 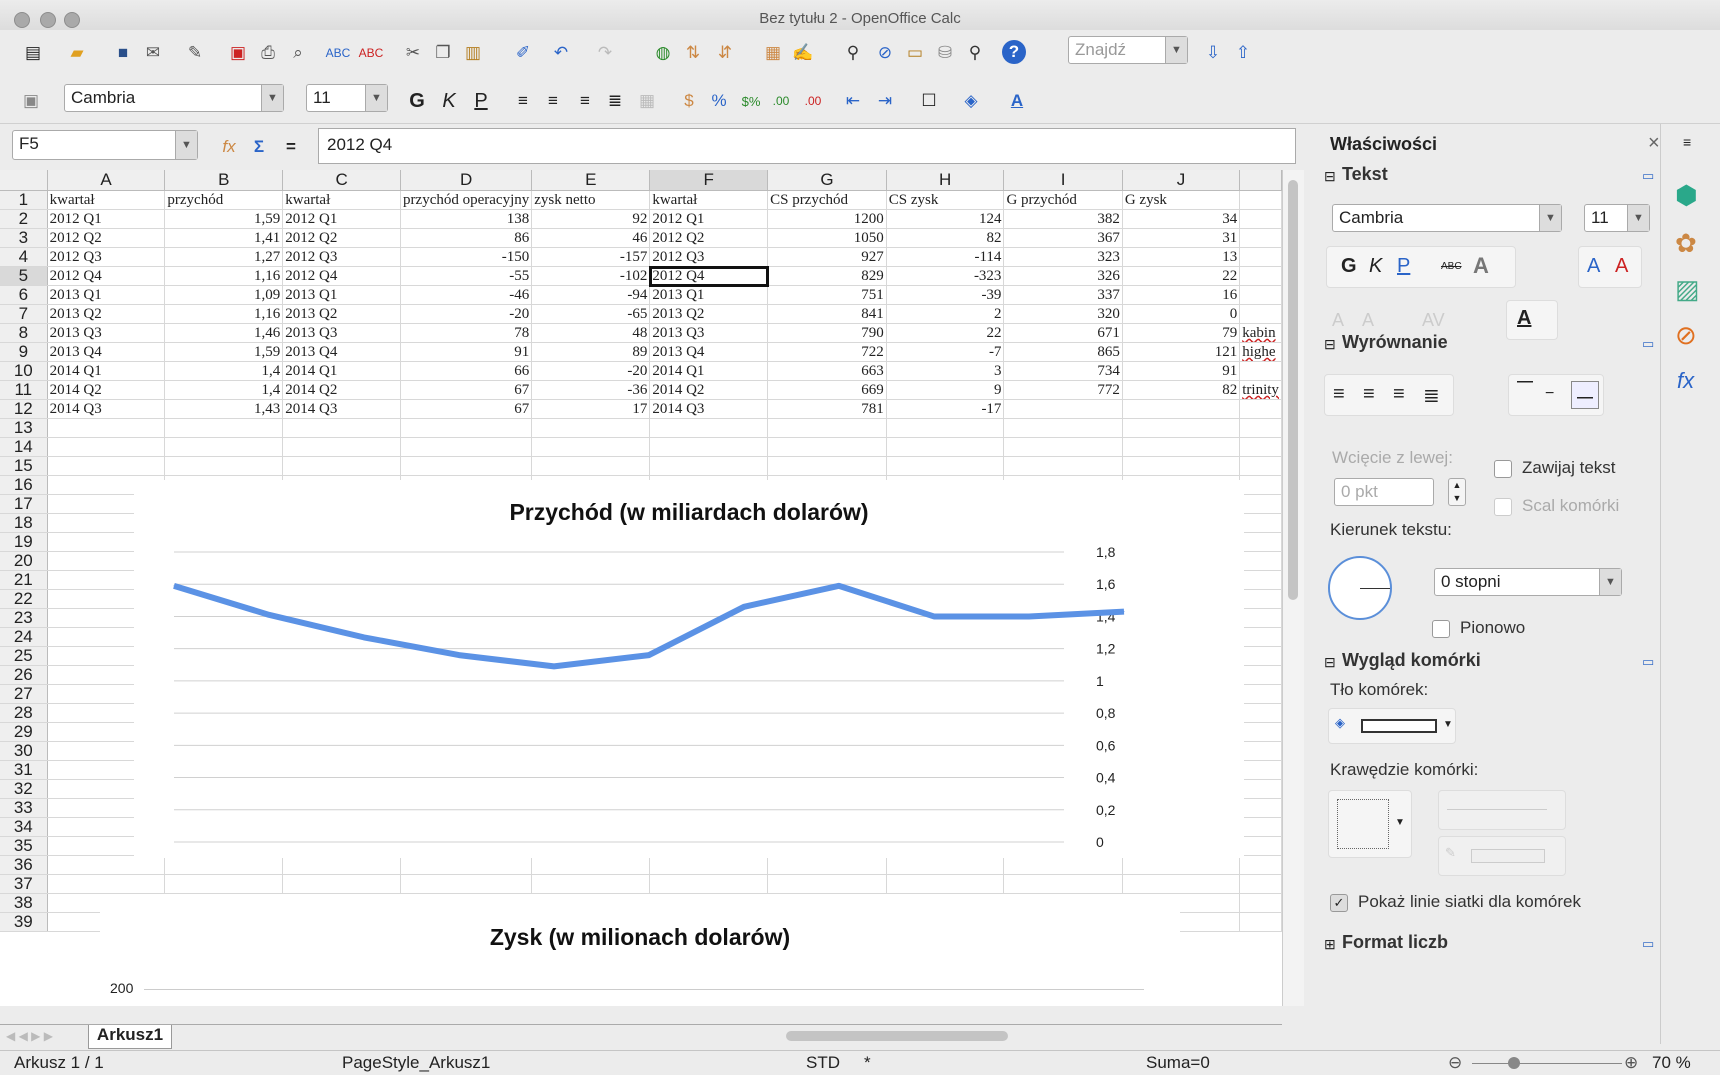 I want to click on sort-ascending-icon: ⇅, so click(x=693, y=53).